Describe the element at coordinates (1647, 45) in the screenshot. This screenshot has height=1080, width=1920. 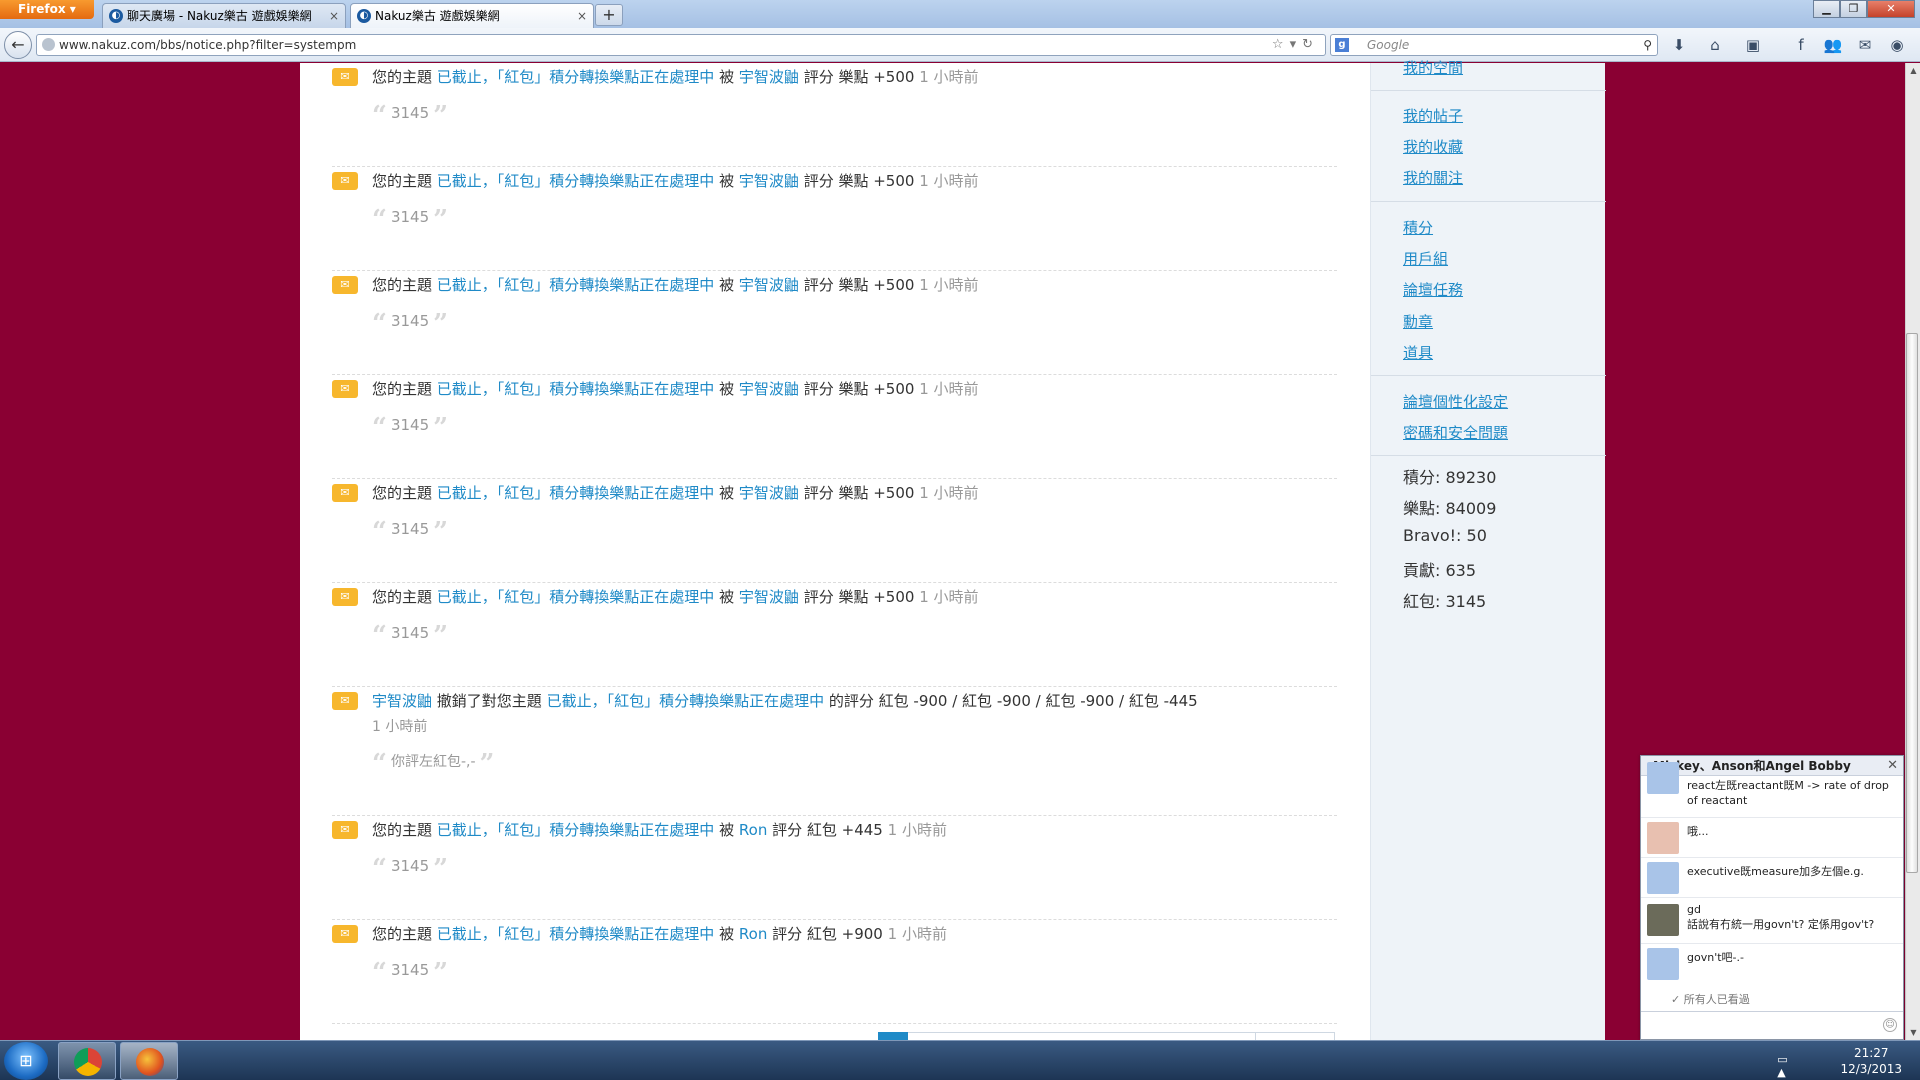
I see `search-icon: ⚲` at that location.